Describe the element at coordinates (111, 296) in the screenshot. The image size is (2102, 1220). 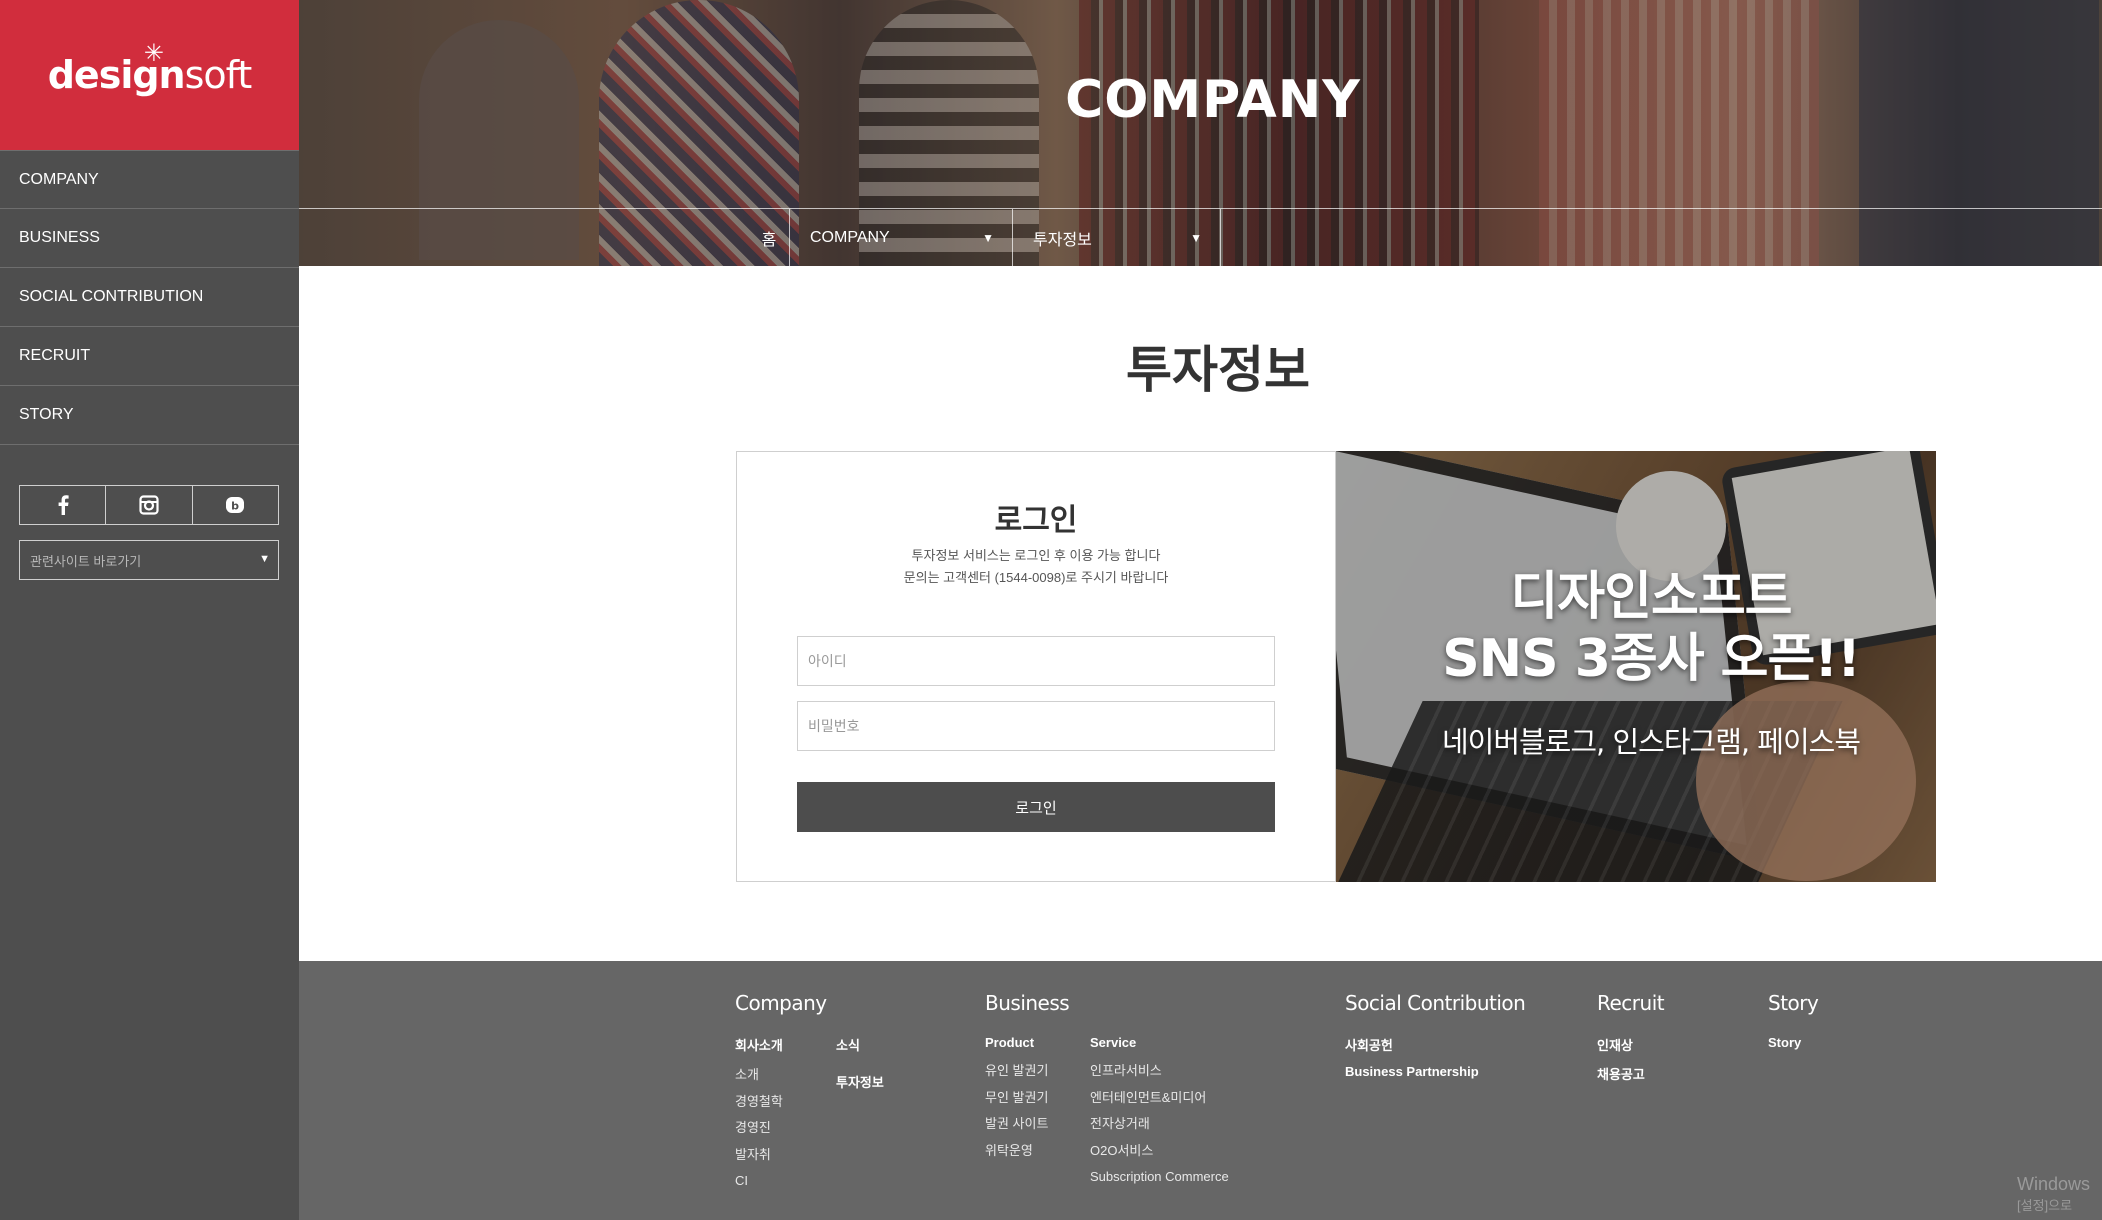
I see `sidebar-item-label: SOCIAL CONTRIBUTION` at that location.